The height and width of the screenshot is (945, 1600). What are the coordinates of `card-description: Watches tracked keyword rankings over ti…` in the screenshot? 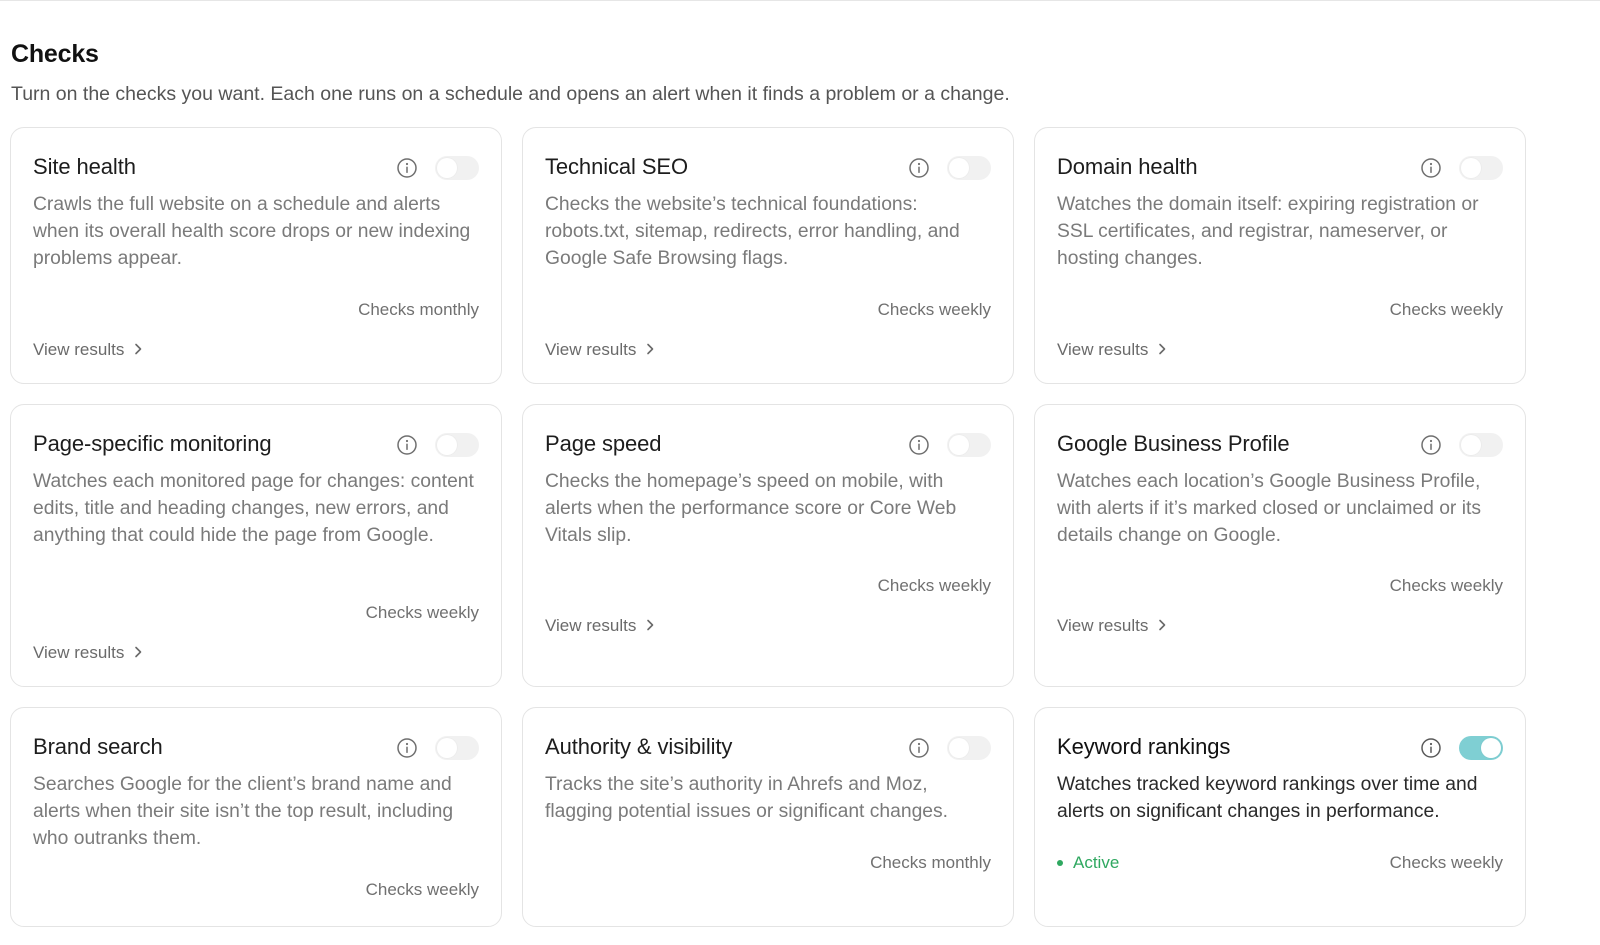 It's located at (1267, 798).